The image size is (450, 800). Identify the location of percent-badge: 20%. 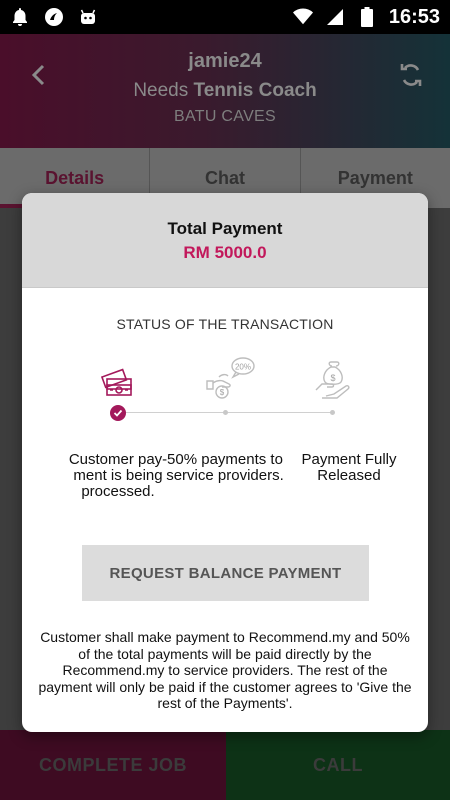
(243, 367).